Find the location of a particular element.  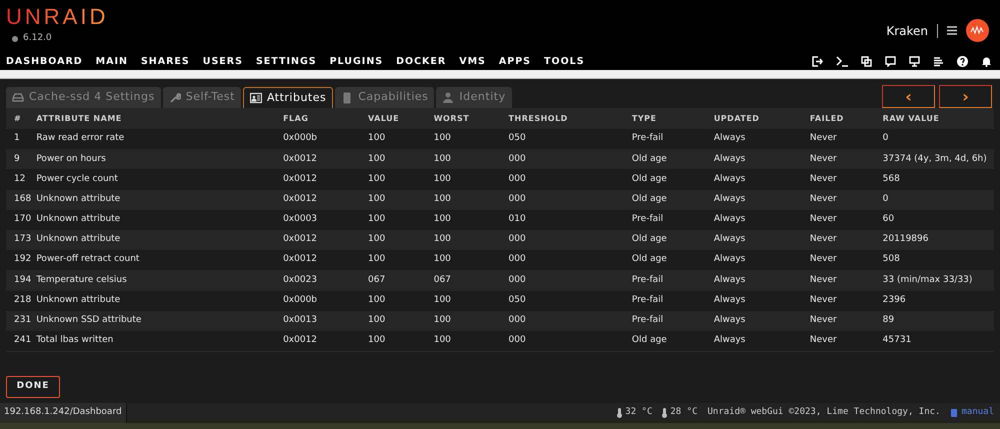

nav-link: SHARES is located at coordinates (165, 61).